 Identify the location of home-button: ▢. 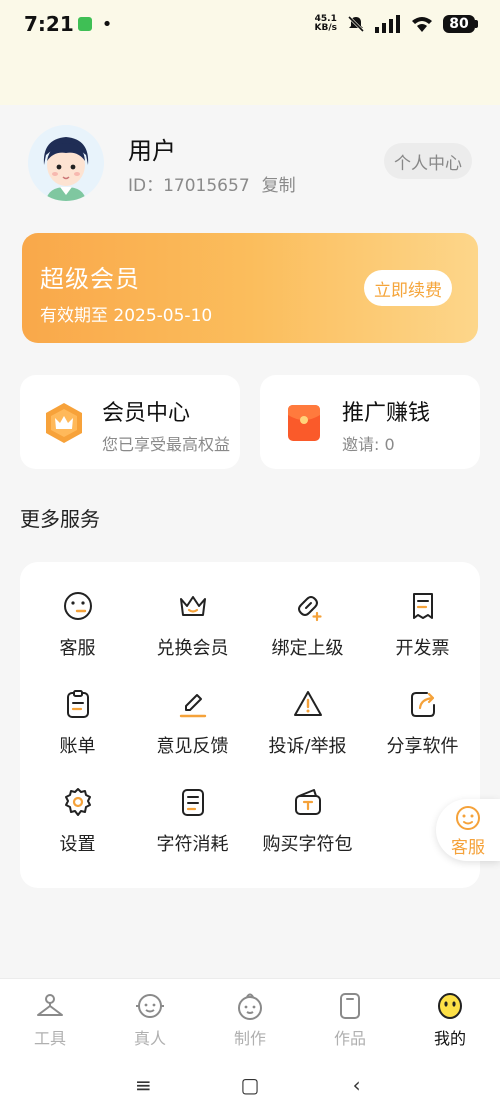
(250, 1085).